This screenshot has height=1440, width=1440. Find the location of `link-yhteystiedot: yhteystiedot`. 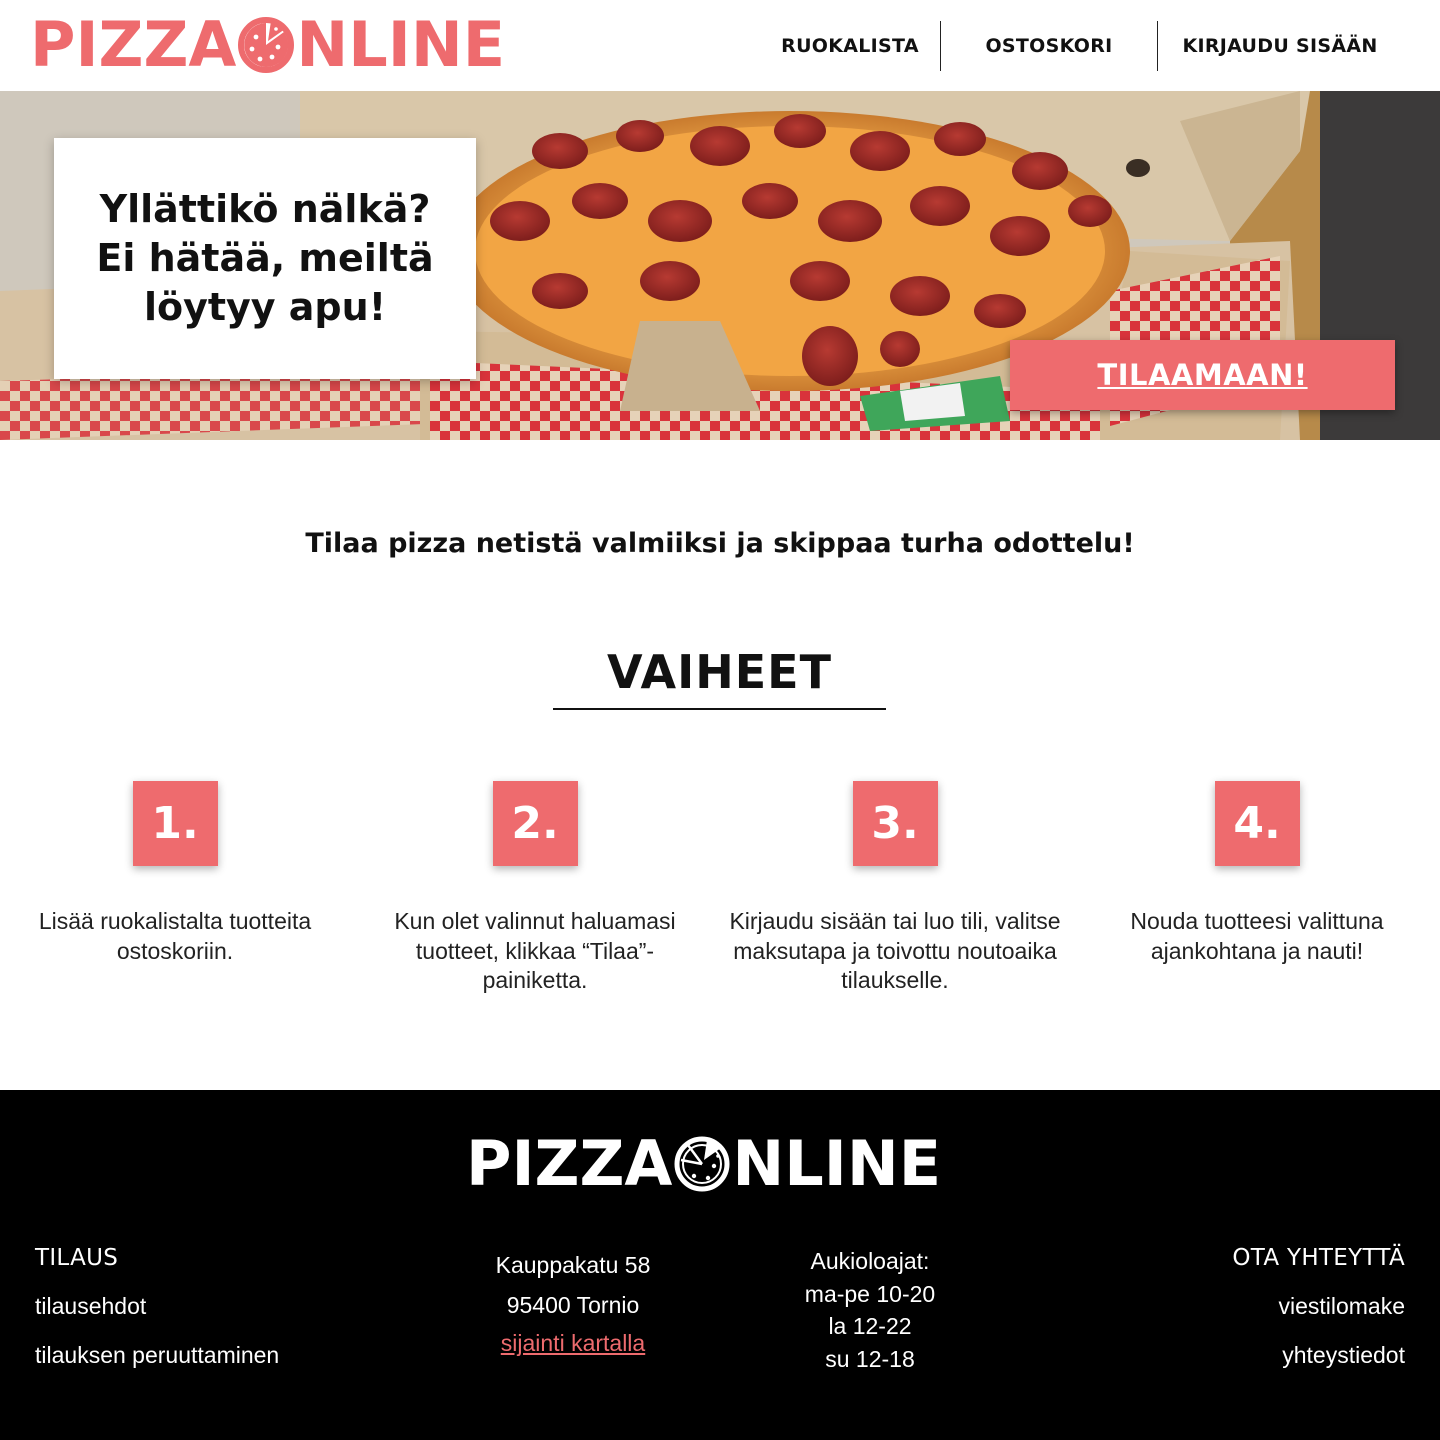

link-yhteystiedot: yhteystiedot is located at coordinates (1318, 1355).